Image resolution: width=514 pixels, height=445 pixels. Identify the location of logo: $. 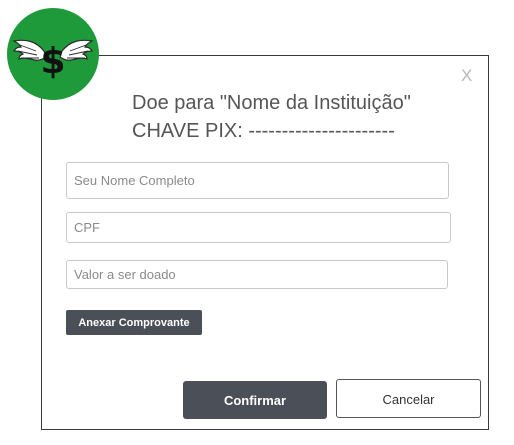
(53, 54).